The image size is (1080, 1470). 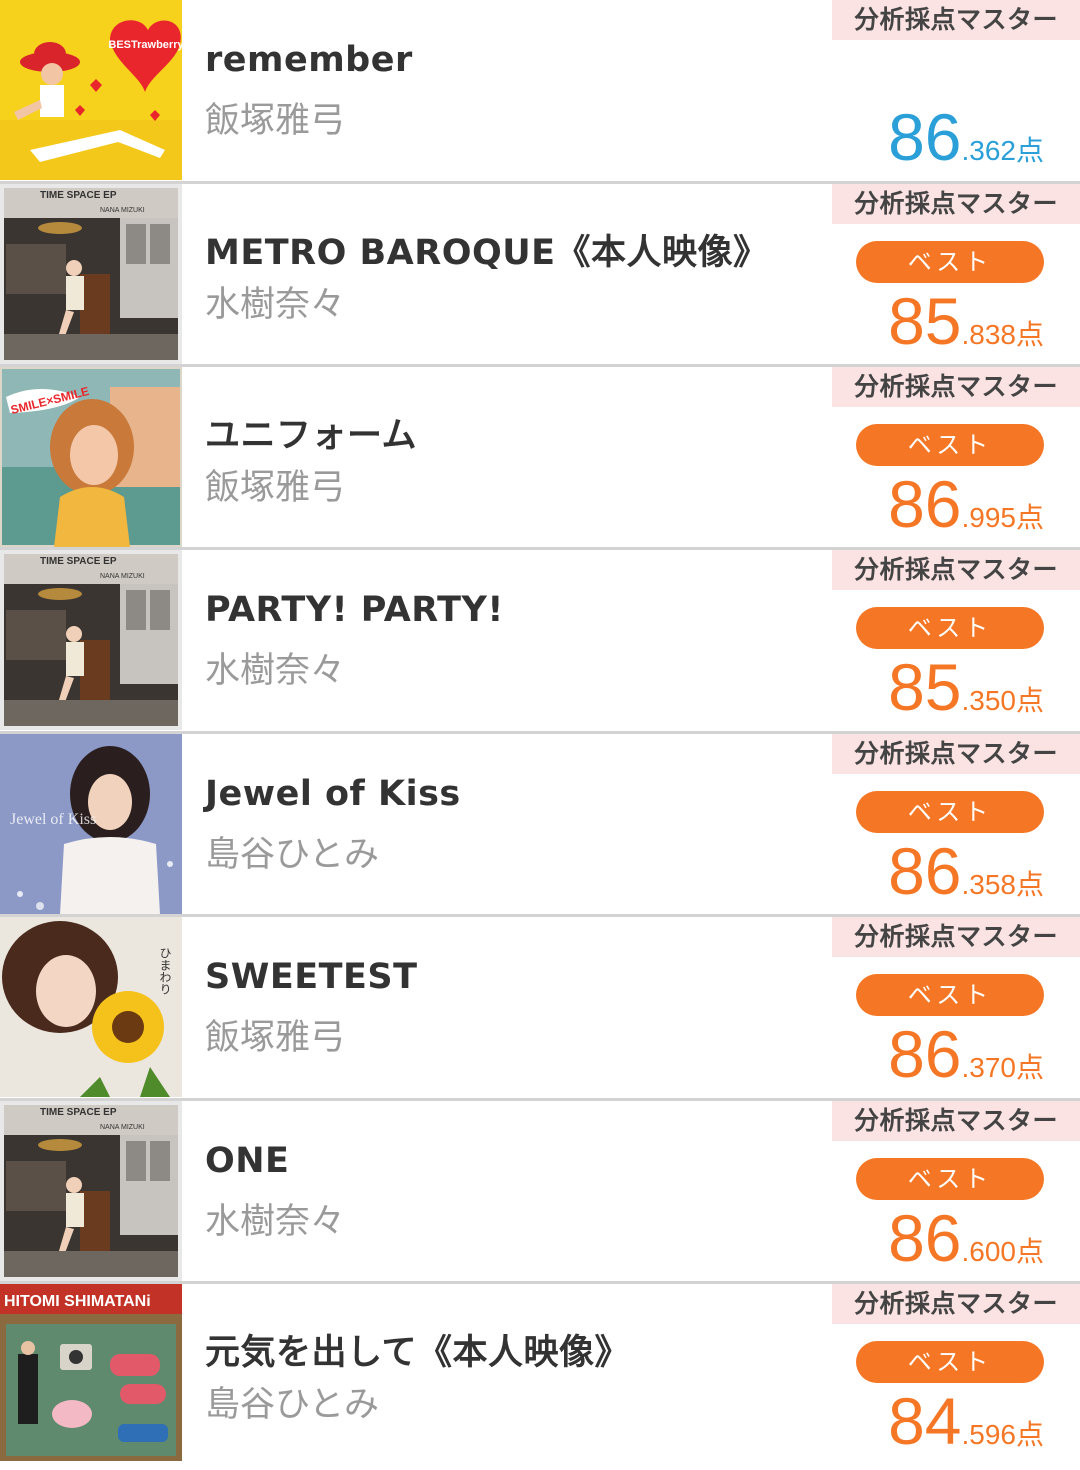 I want to click on score-display: 86.358点, so click(x=966, y=871).